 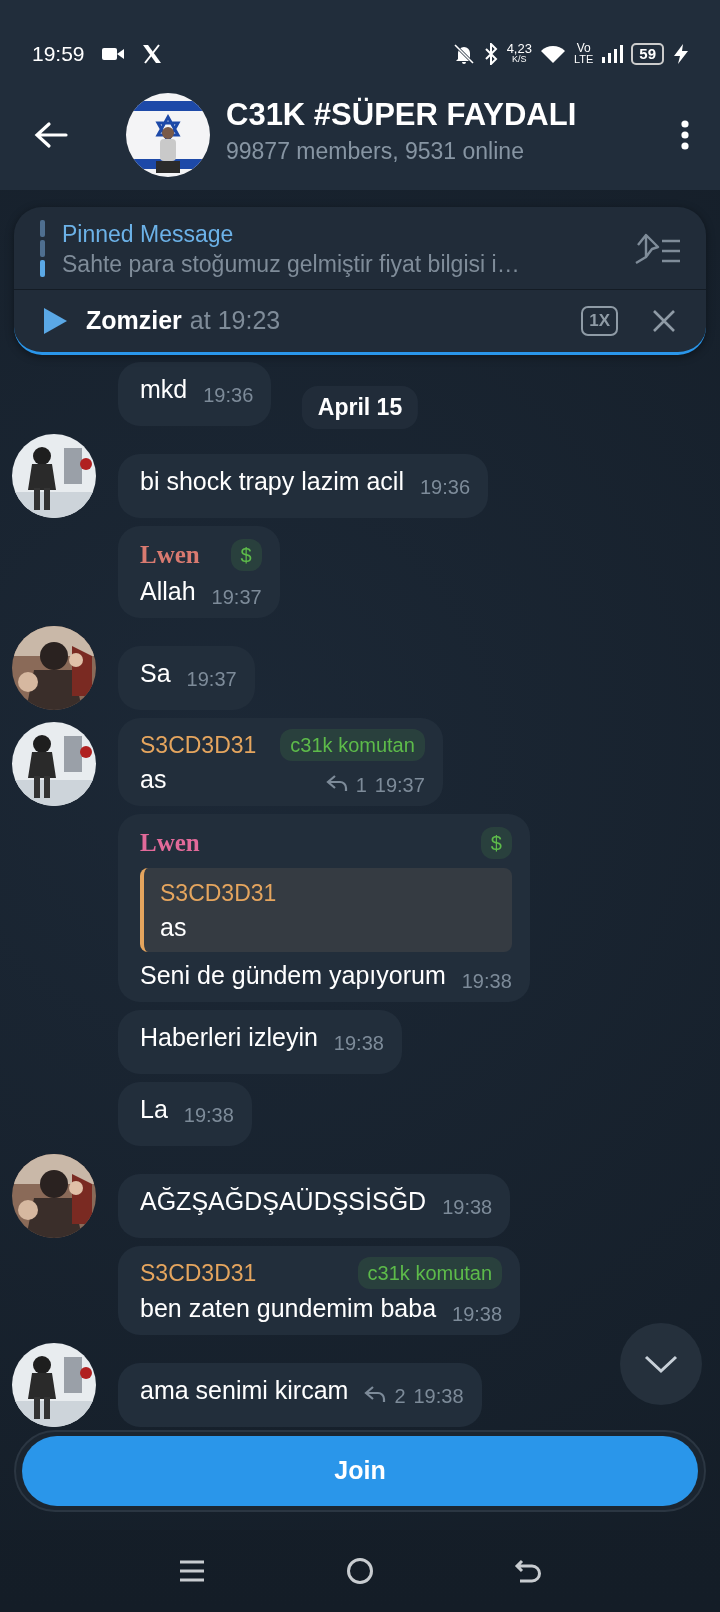 What do you see at coordinates (153, 779) in the screenshot?
I see `message-text: as` at bounding box center [153, 779].